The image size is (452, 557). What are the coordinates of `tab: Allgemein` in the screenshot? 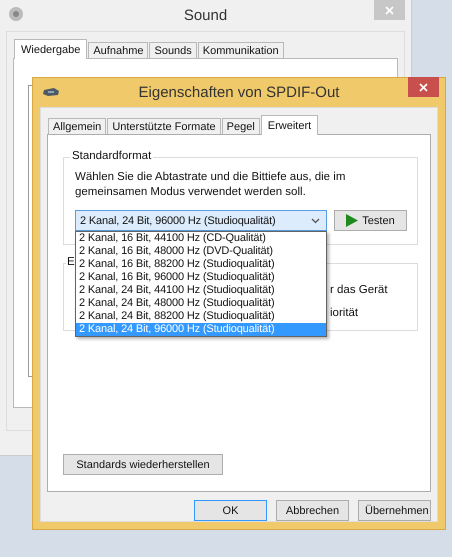 It's located at (77, 126).